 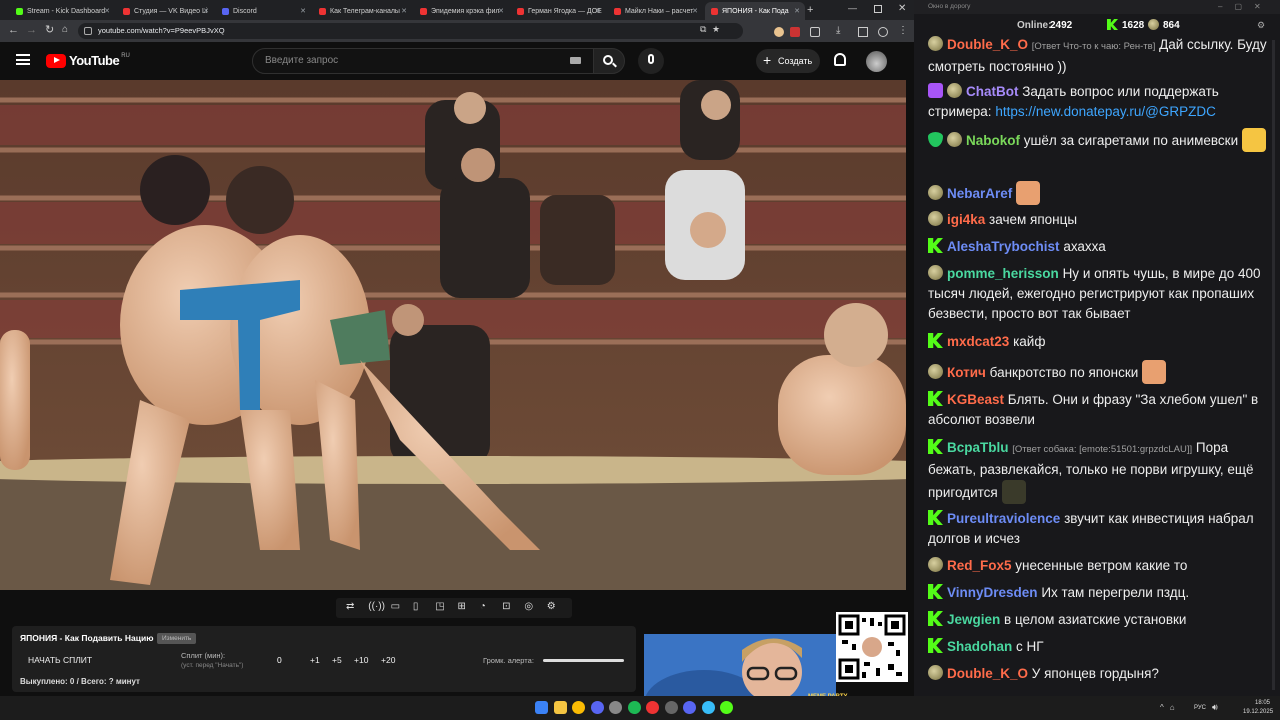 What do you see at coordinates (263, 11) in the screenshot?
I see `browser-tab: Discord ✕` at bounding box center [263, 11].